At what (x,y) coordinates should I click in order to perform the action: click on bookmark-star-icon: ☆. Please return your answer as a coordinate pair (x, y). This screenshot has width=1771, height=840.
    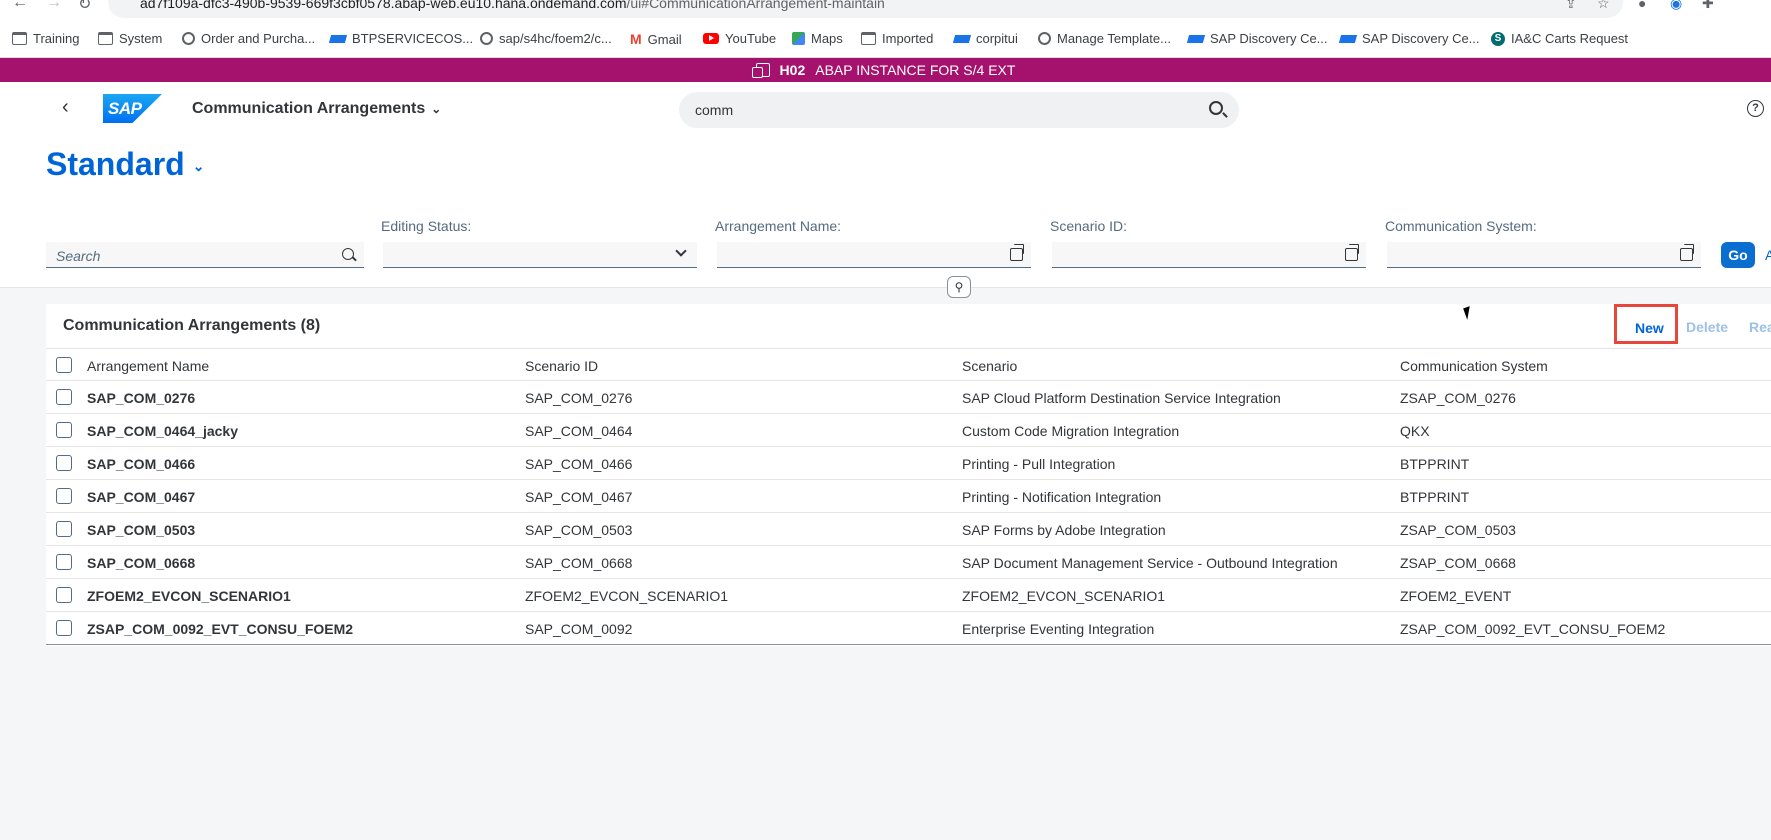
    Looking at the image, I should click on (1603, 6).